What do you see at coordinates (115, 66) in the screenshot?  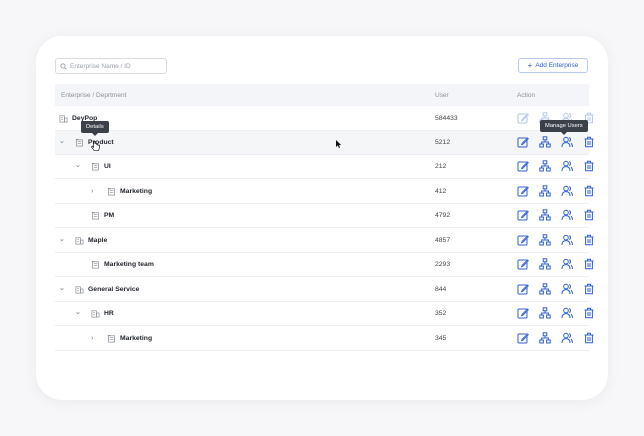 I see `search-input` at bounding box center [115, 66].